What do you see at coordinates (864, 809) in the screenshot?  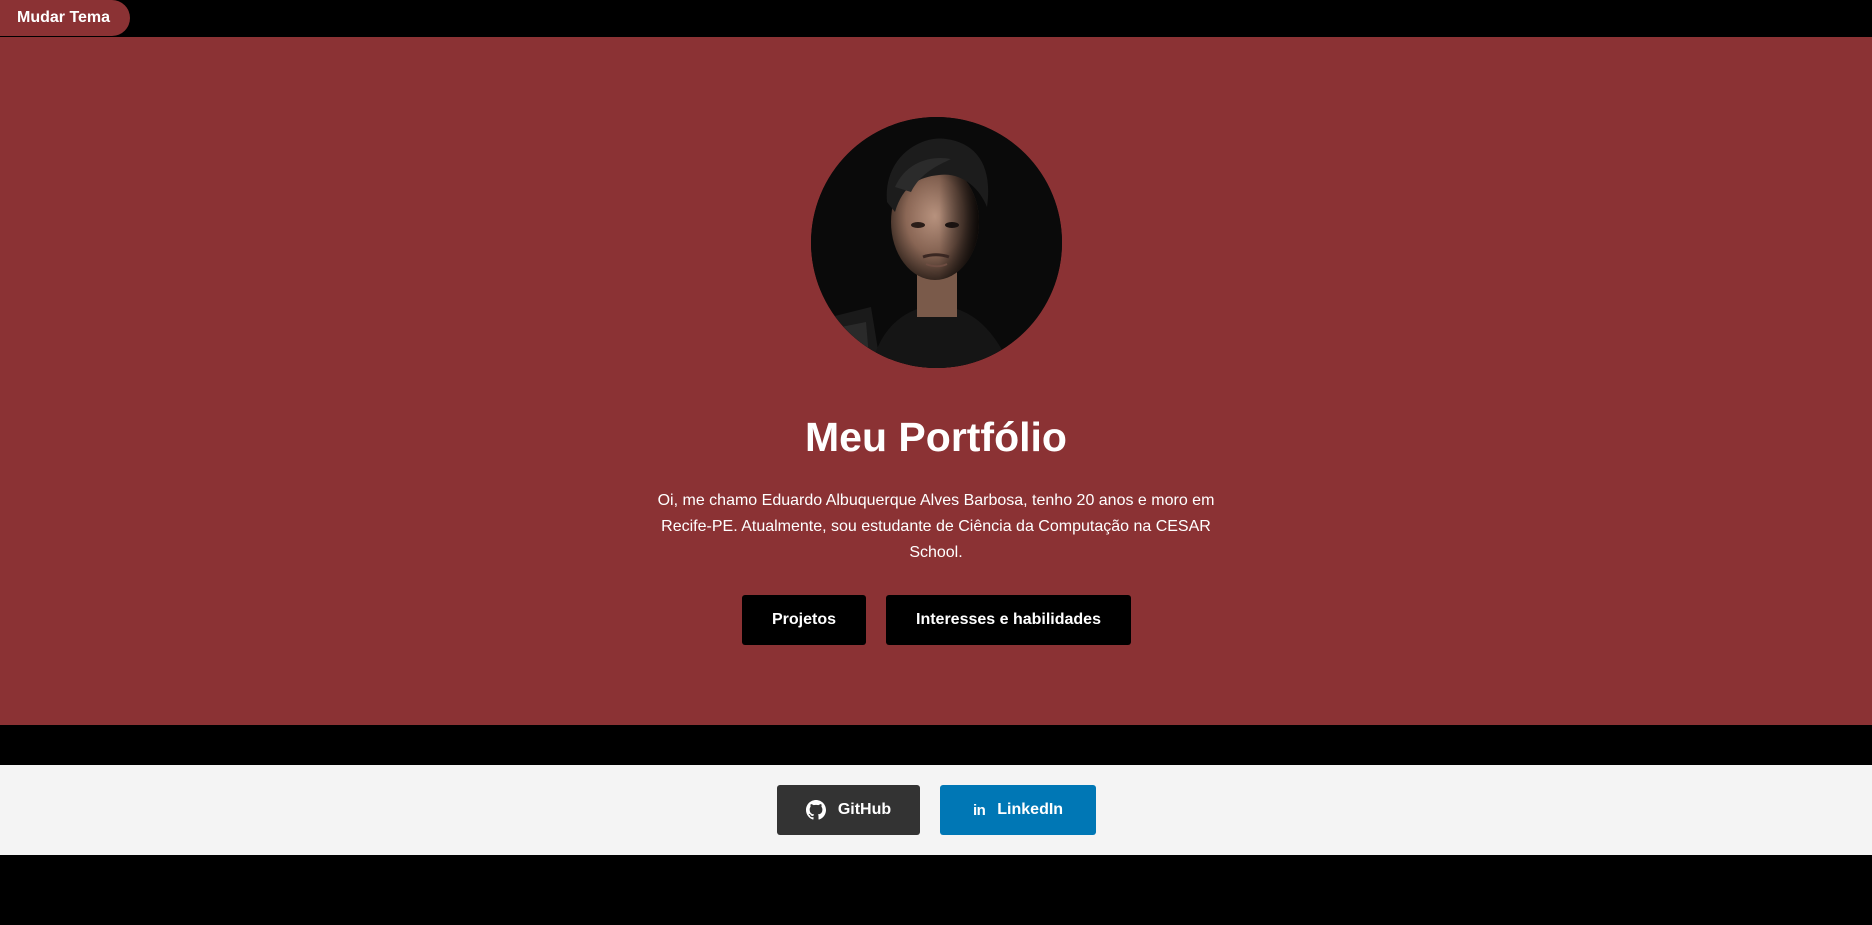 I see `github-label: GitHub` at bounding box center [864, 809].